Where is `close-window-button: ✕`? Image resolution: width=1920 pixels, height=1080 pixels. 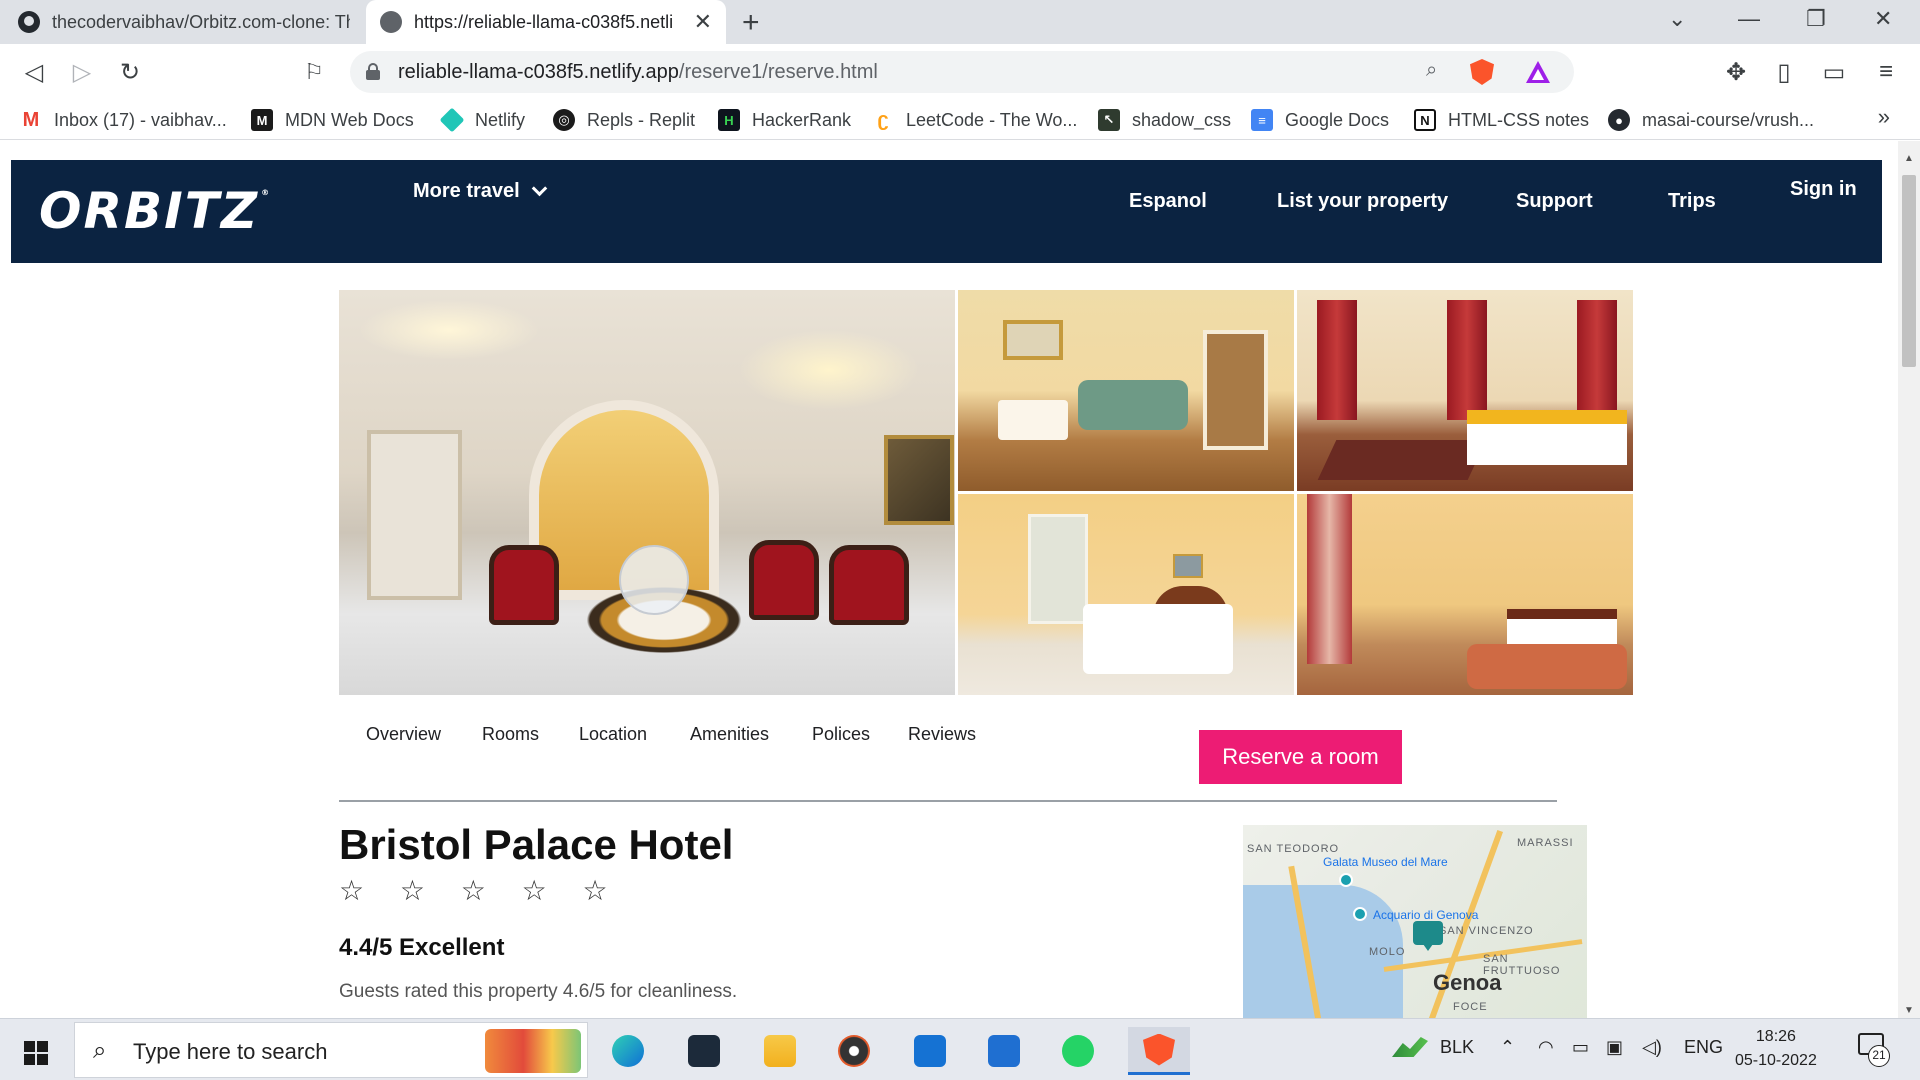
close-window-button: ✕ is located at coordinates (1883, 19).